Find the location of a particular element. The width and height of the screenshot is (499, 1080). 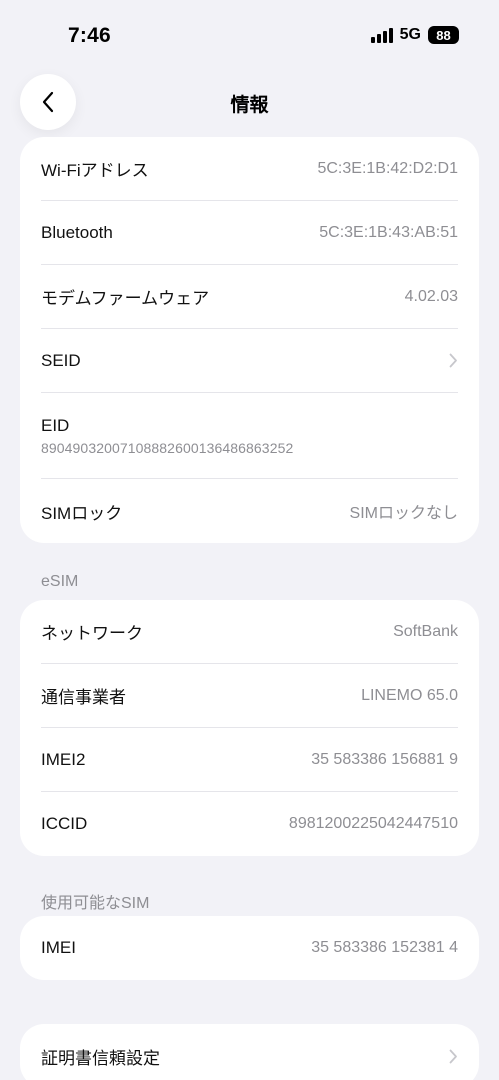

row-label: SEID is located at coordinates (61, 360).